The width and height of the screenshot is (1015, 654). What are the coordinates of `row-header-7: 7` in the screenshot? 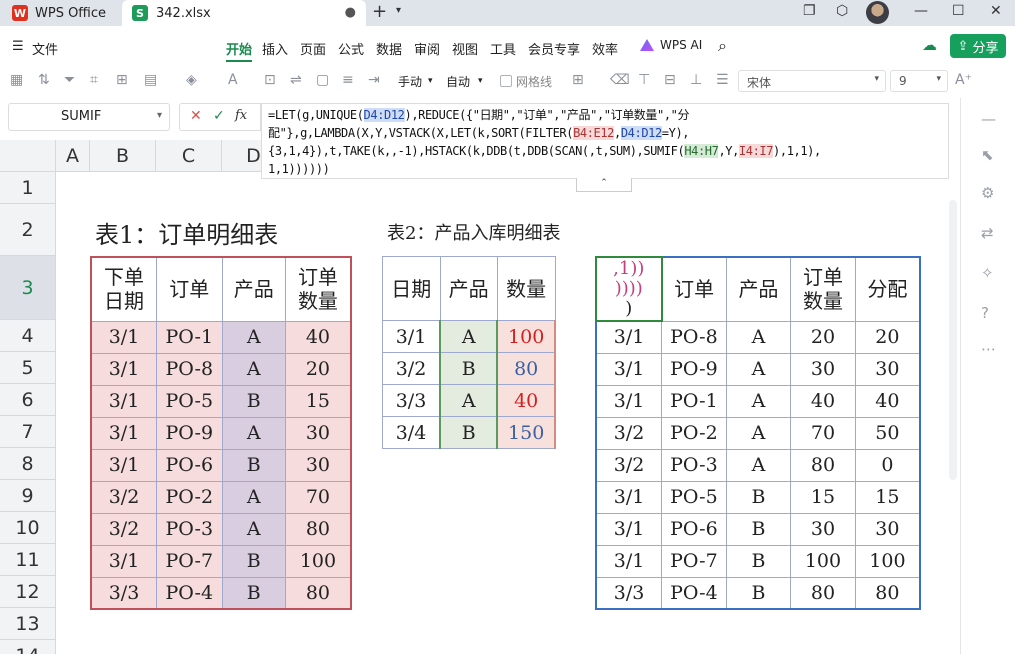 It's located at (28, 432).